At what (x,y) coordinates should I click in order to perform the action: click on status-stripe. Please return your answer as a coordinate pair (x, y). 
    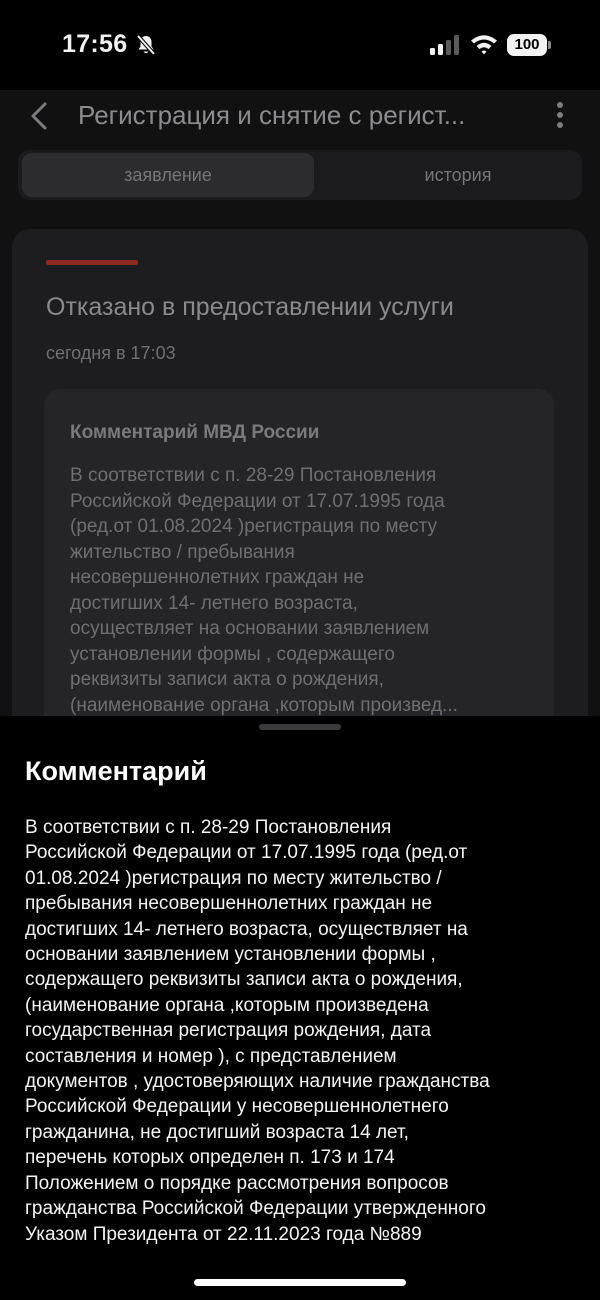
    Looking at the image, I should click on (92, 262).